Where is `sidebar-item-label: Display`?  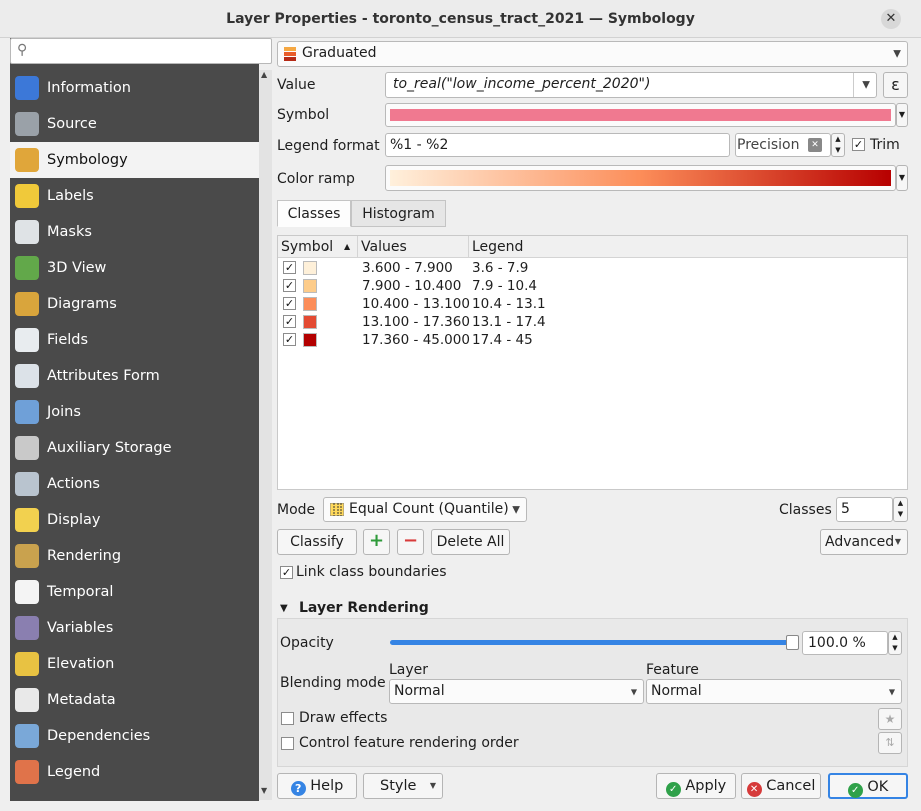 sidebar-item-label: Display is located at coordinates (74, 520).